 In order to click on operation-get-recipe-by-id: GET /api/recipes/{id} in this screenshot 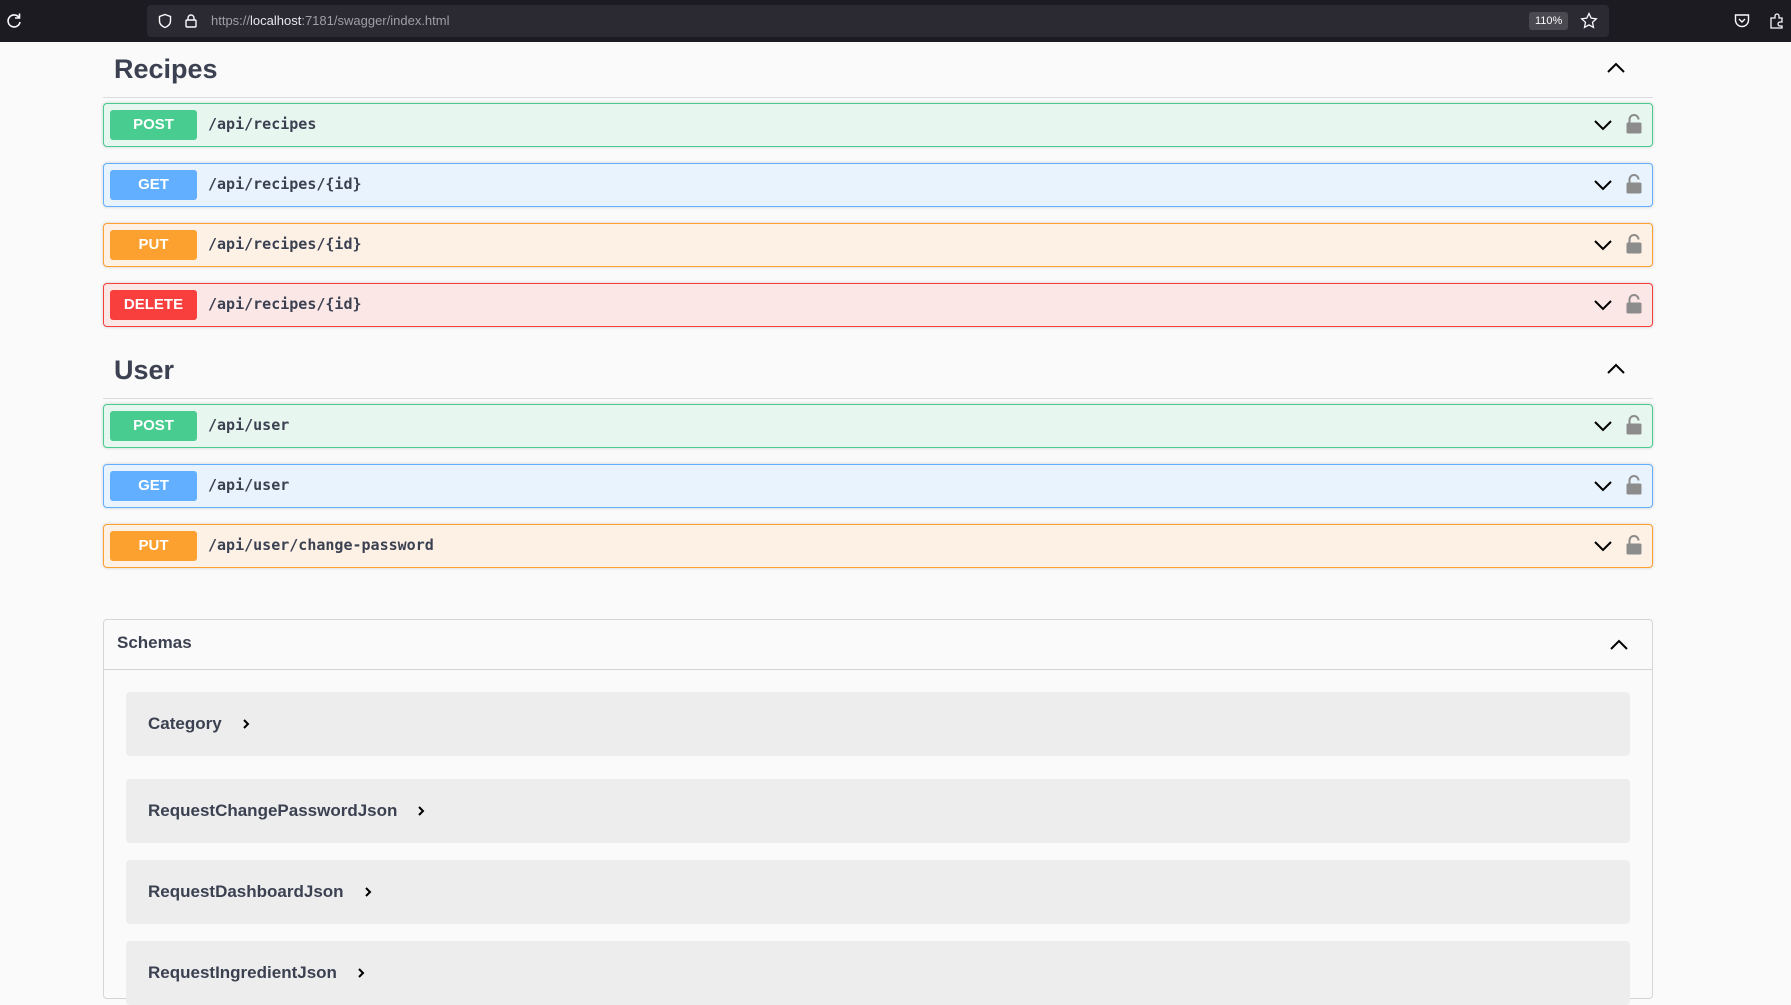, I will do `click(878, 185)`.